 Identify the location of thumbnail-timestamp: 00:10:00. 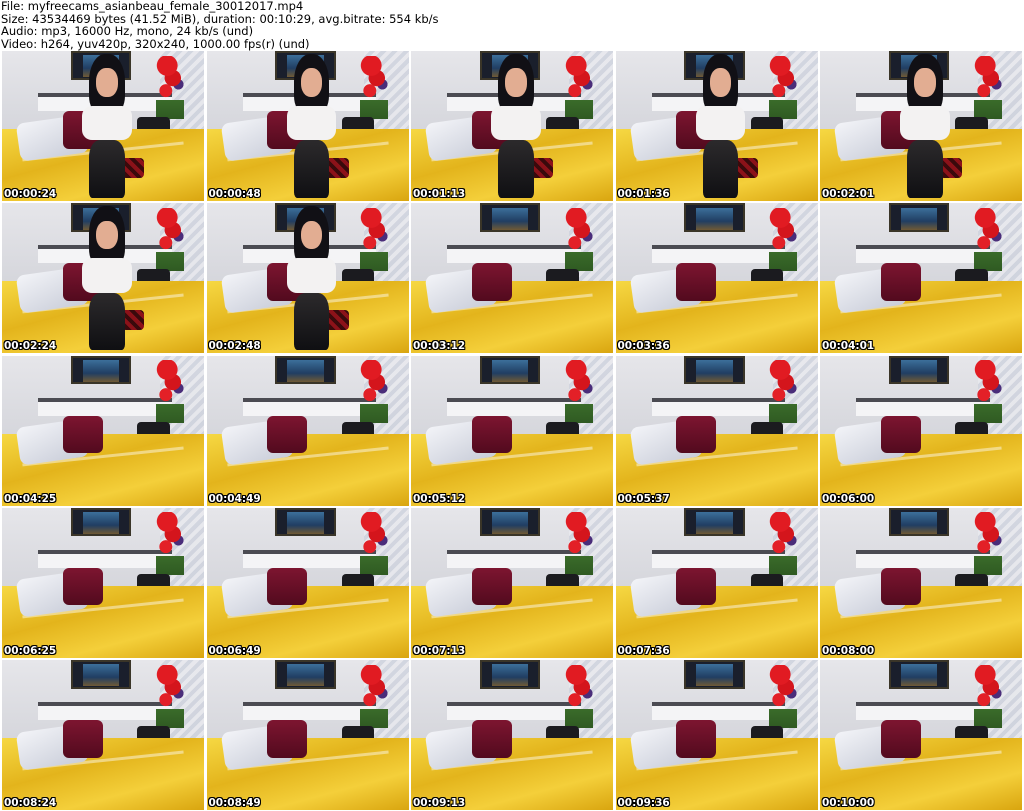
(848, 803).